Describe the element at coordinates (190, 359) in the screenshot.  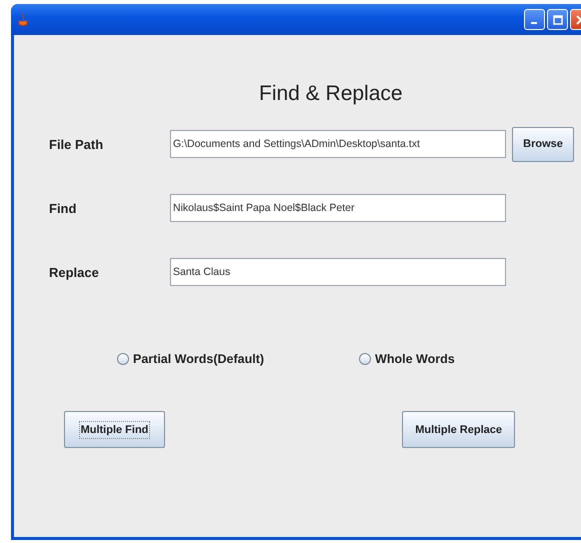
I see `radio-option: Partial Words(Default)` at that location.